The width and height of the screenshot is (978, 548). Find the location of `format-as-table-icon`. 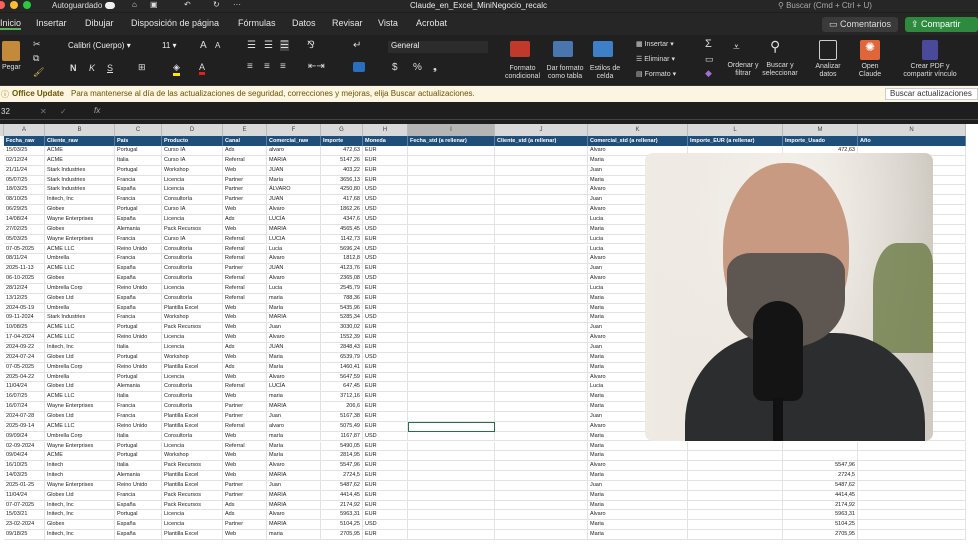

format-as-table-icon is located at coordinates (563, 49).